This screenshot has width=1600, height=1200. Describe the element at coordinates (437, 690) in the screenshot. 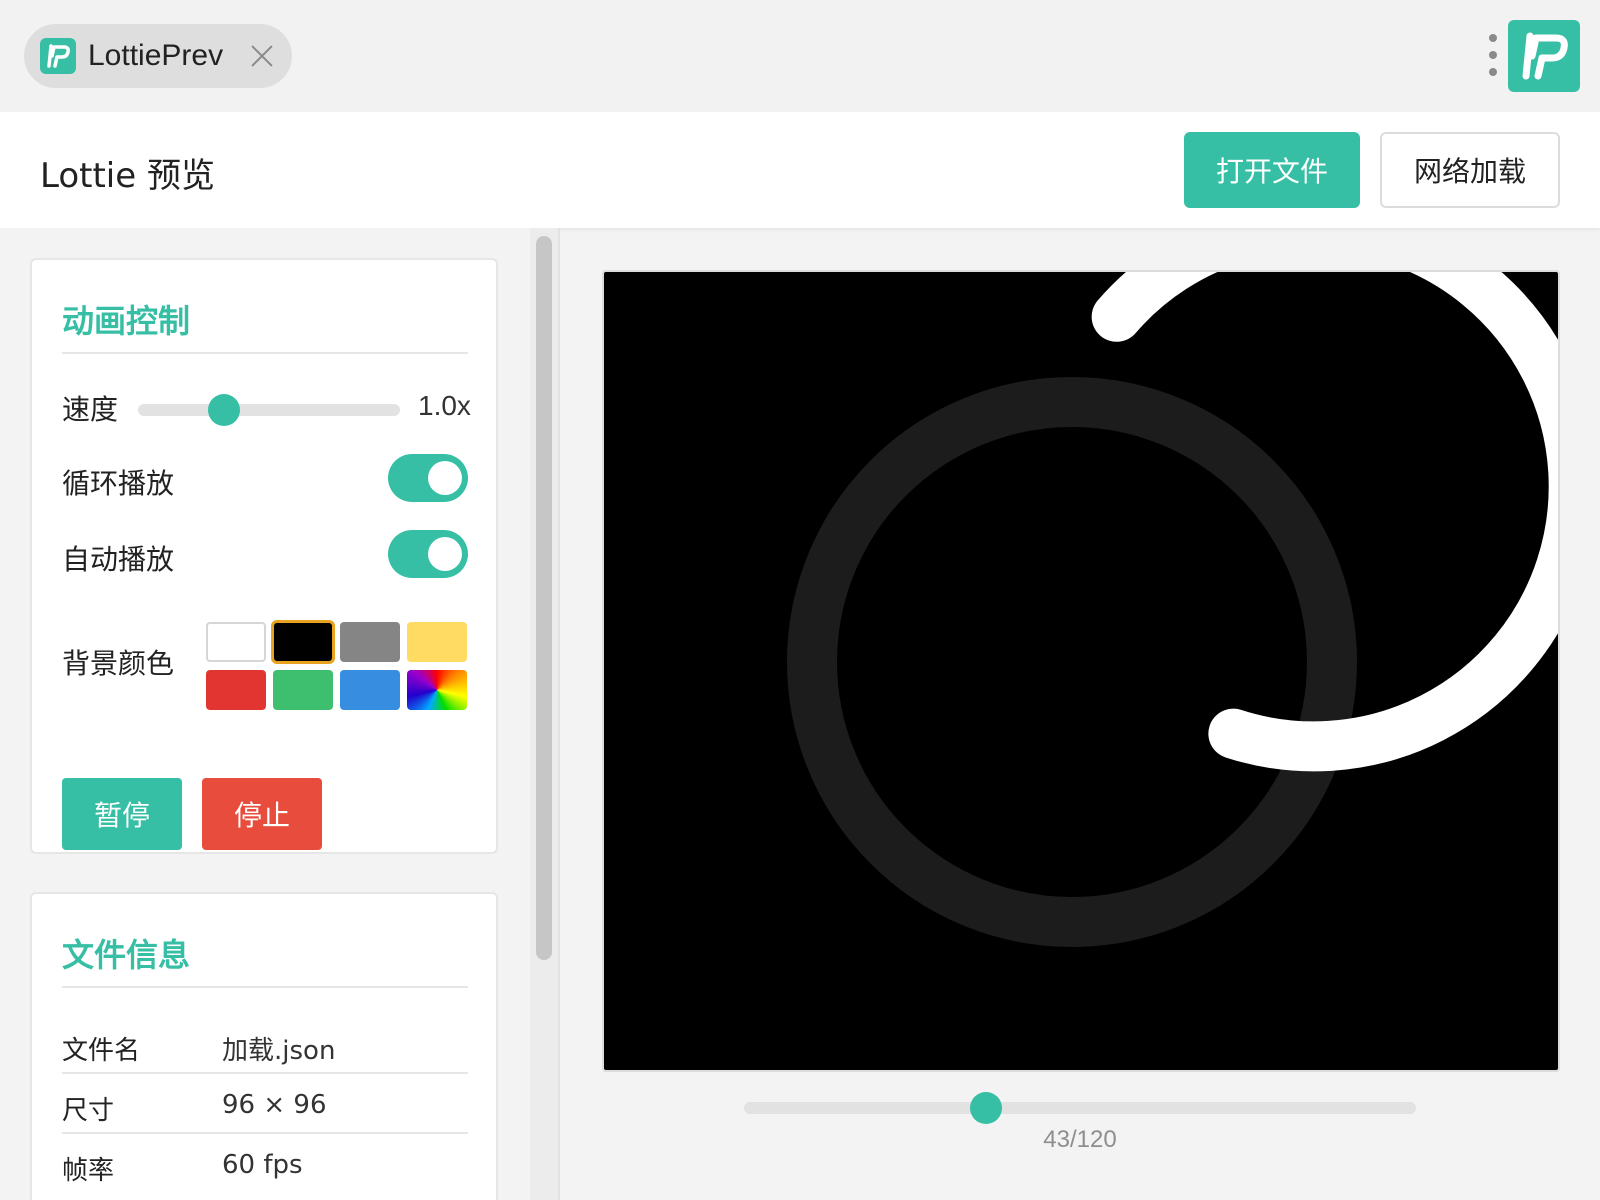

I see `swatch-rainbow` at that location.